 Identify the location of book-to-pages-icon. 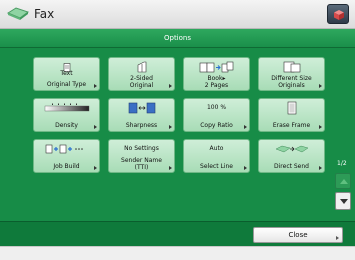
(216, 67).